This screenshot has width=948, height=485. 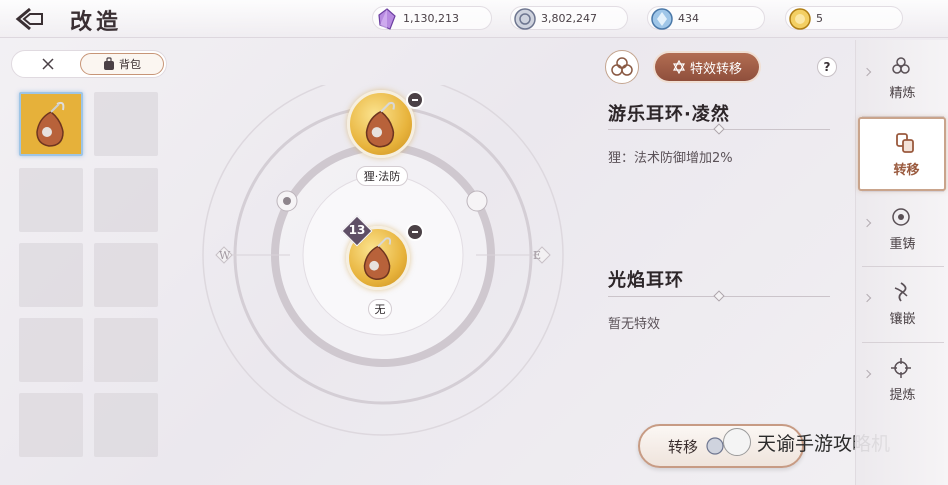 What do you see at coordinates (669, 114) in the screenshot?
I see `source-equipment-name: 游乐耳环·凌然` at bounding box center [669, 114].